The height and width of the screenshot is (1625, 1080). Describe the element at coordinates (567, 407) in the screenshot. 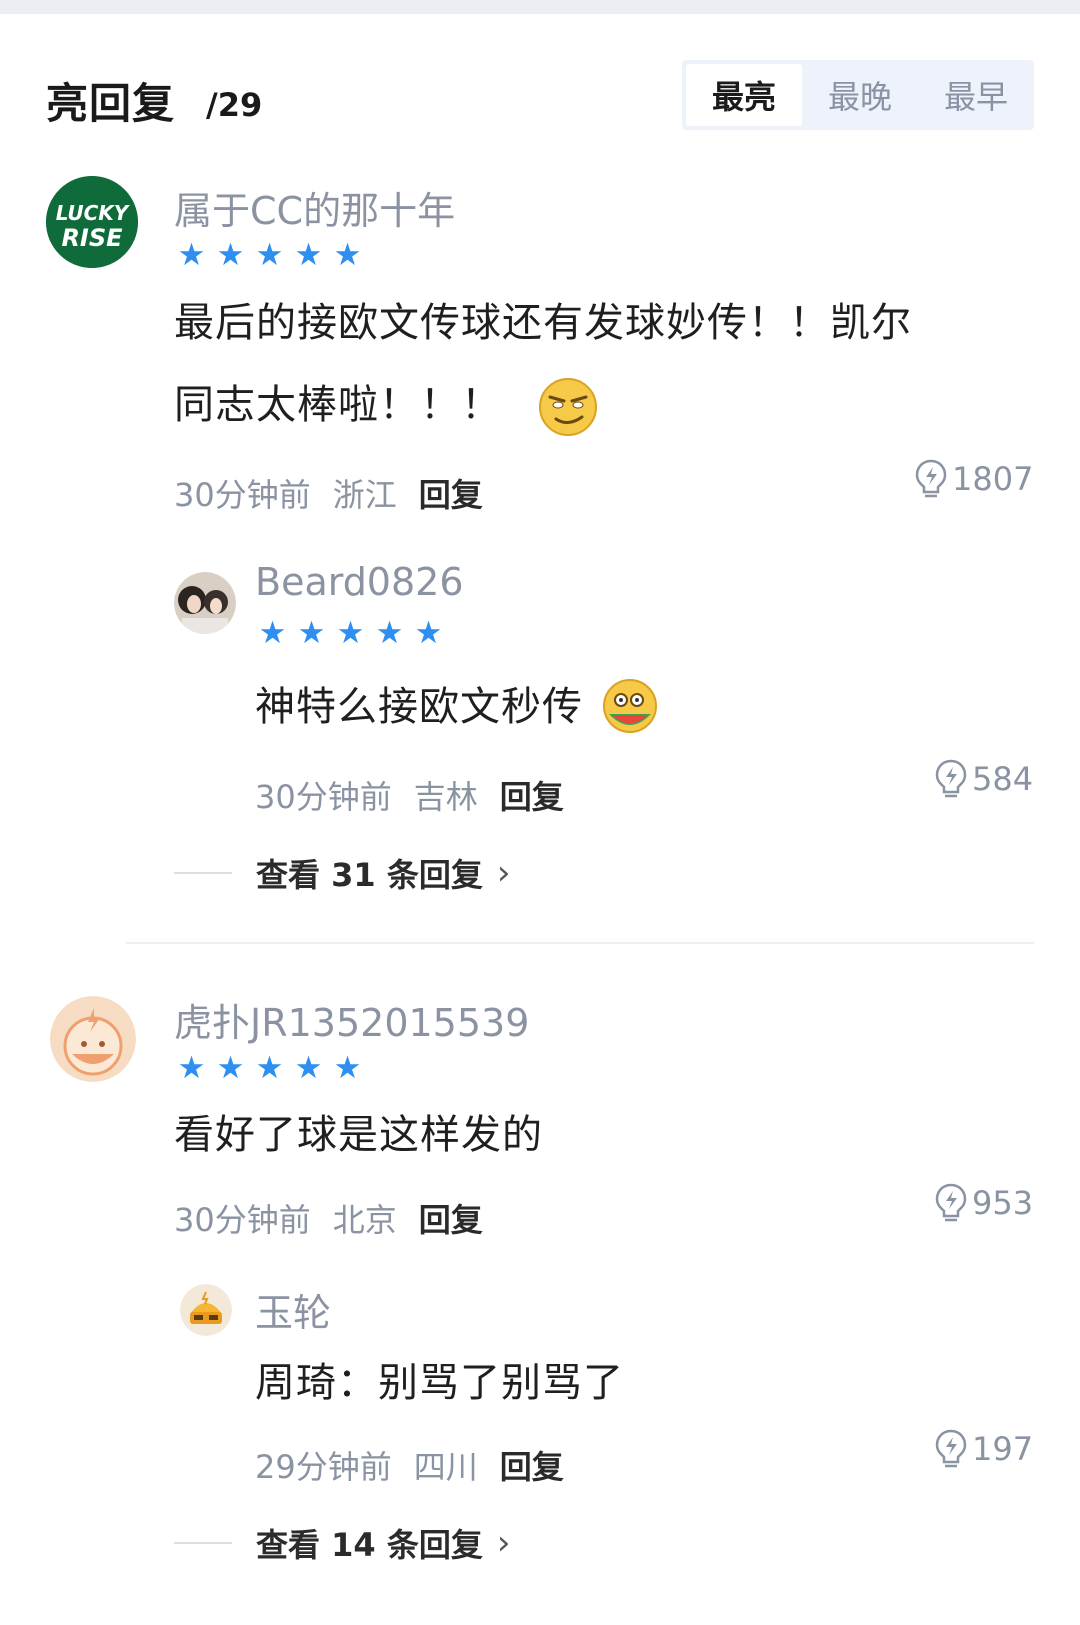

I see `smirk-emoji-icon` at that location.